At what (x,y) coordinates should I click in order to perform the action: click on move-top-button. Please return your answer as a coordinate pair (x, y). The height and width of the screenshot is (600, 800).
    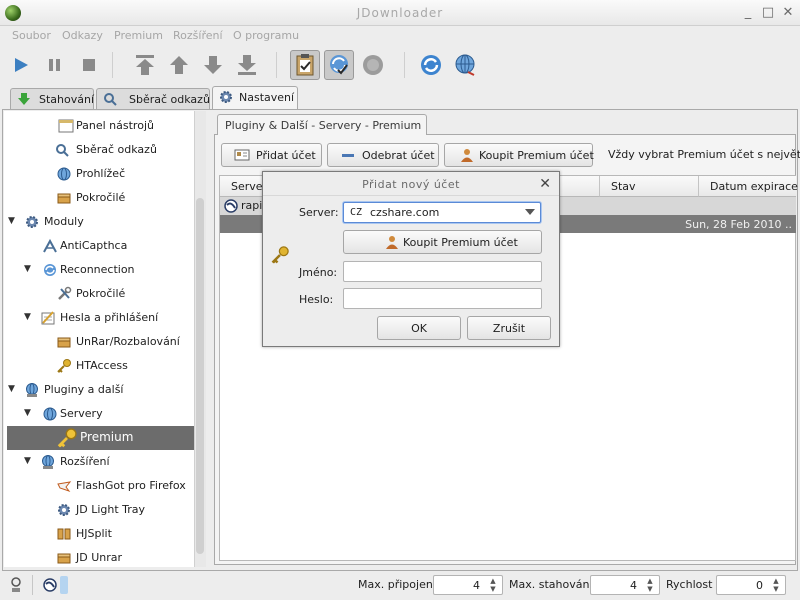
    Looking at the image, I should click on (145, 65).